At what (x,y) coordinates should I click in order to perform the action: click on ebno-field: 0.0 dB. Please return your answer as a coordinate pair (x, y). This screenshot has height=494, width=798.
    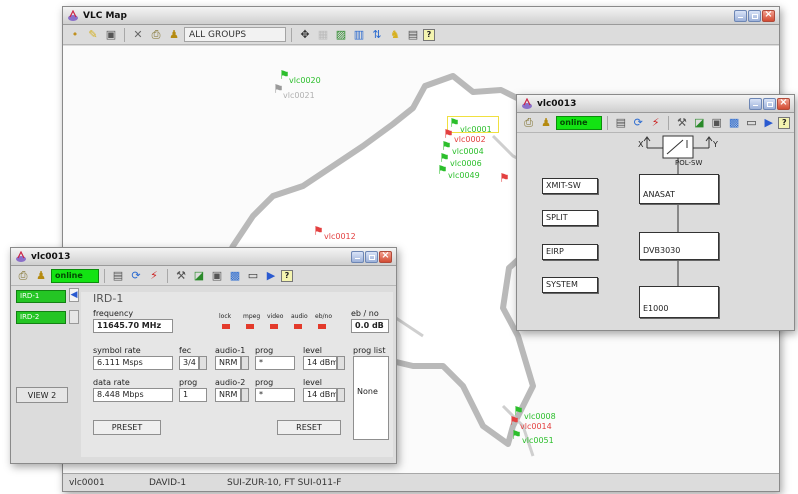
    Looking at the image, I should click on (370, 326).